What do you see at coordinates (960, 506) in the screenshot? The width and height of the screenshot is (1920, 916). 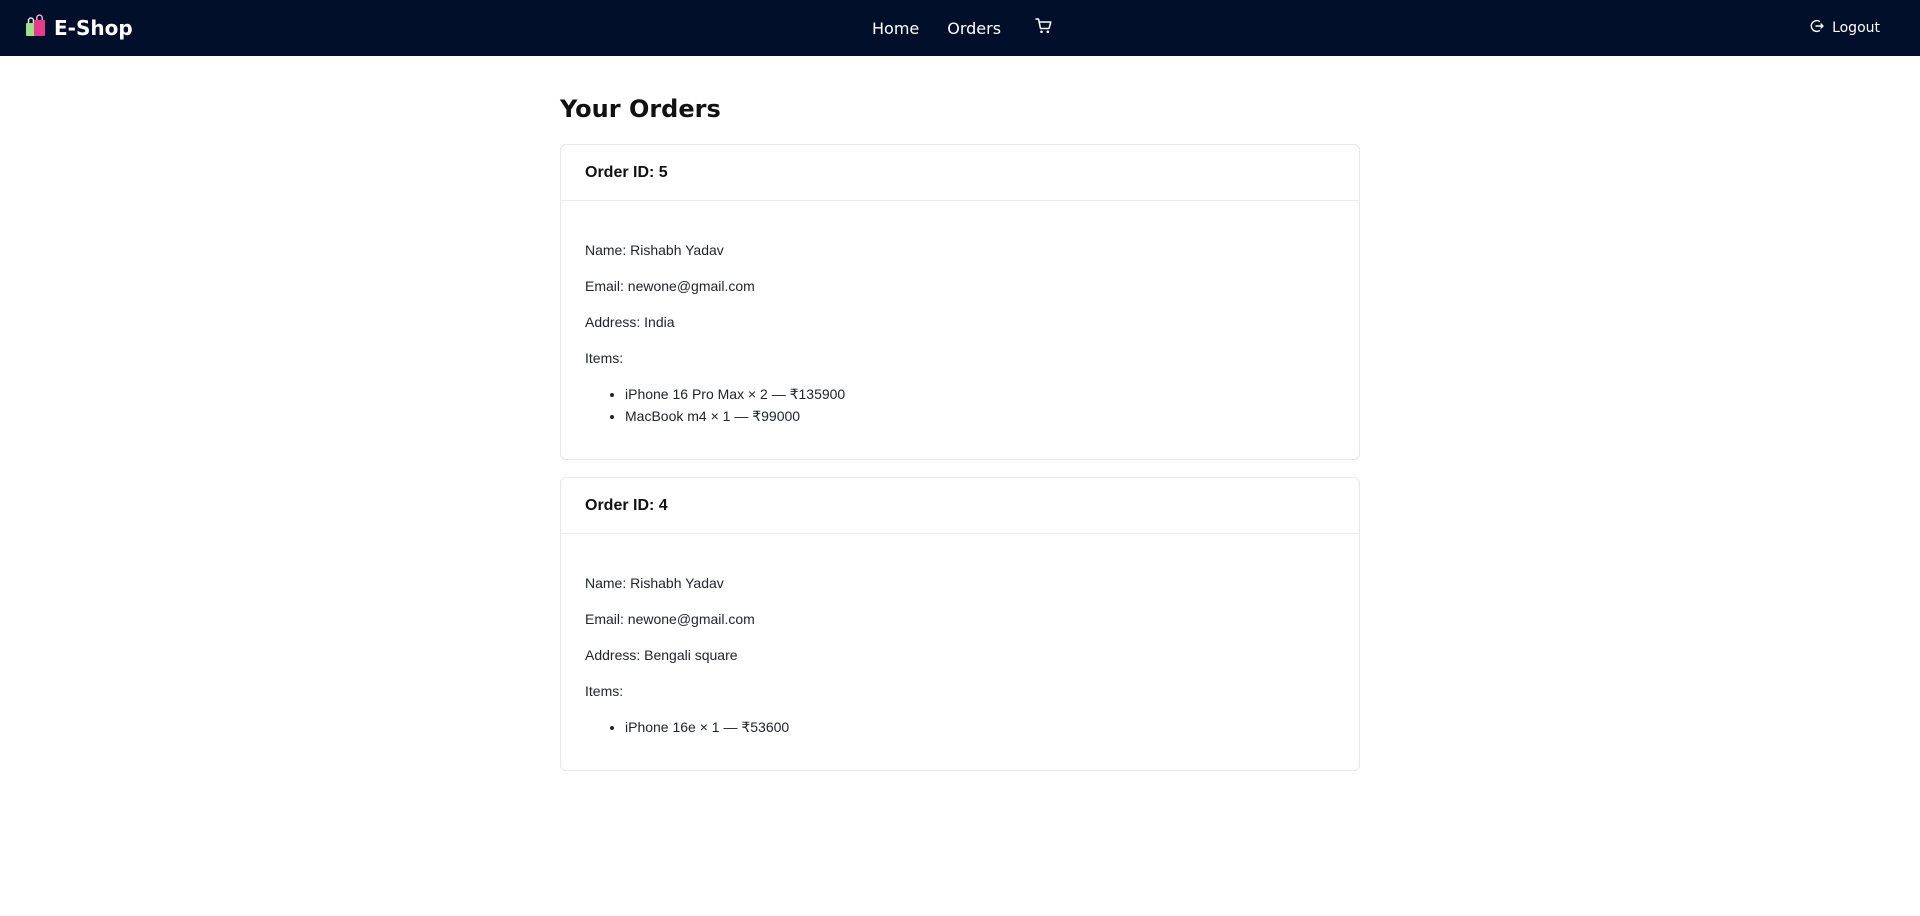 I see `order-id-header: Order ID: 4` at bounding box center [960, 506].